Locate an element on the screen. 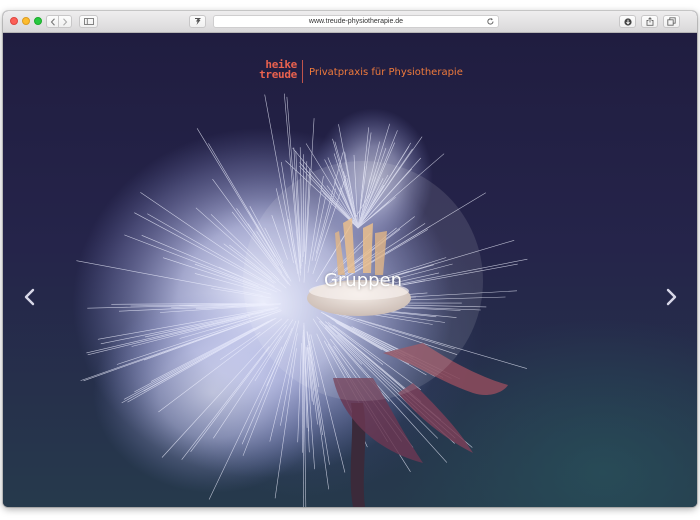  slider-prev-button is located at coordinates (30, 297).